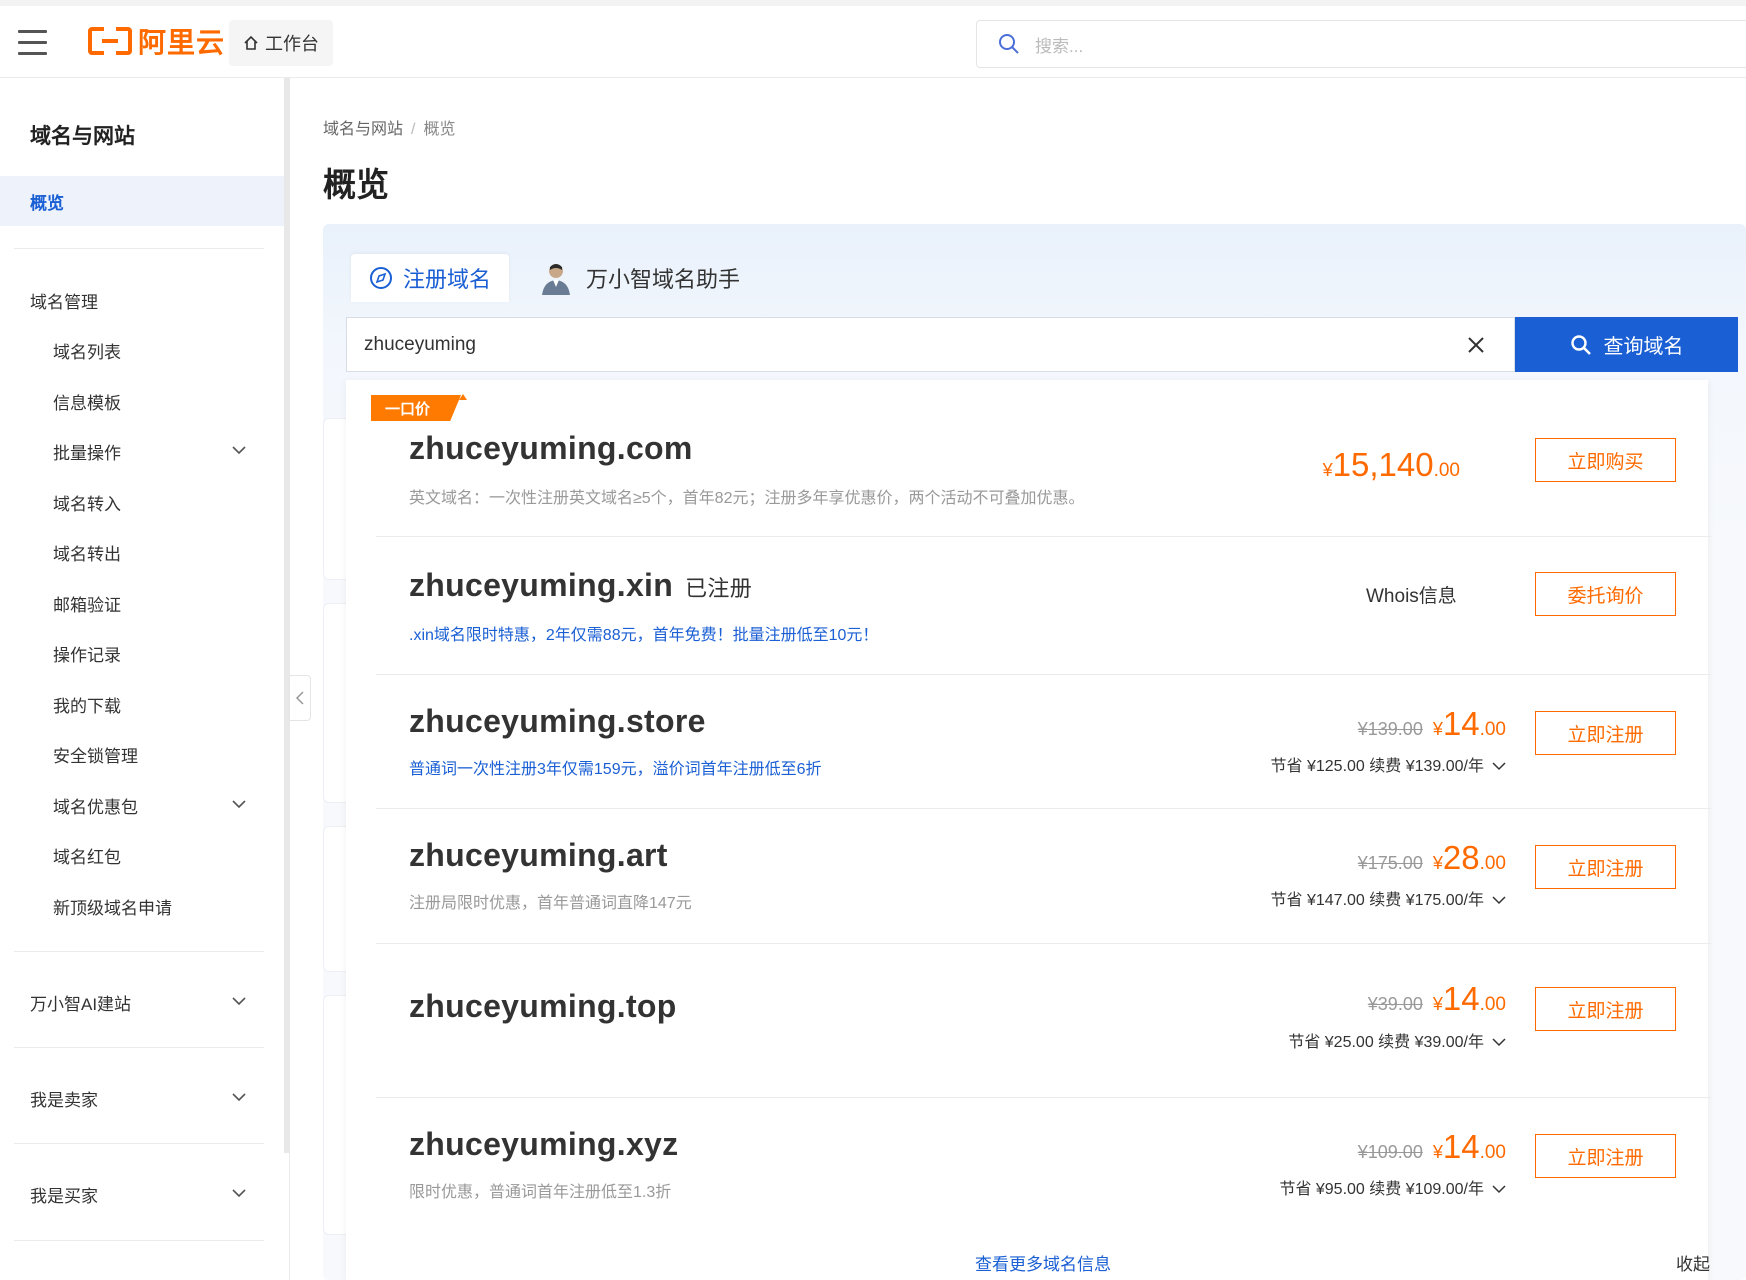 Image resolution: width=1746 pixels, height=1280 pixels. I want to click on workbench-label: 工作台, so click(292, 44).